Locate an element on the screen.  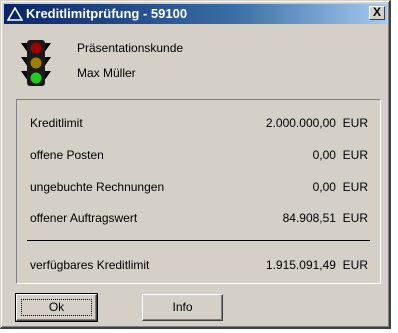
row-value: 2.000.000,00 EUR is located at coordinates (316, 123).